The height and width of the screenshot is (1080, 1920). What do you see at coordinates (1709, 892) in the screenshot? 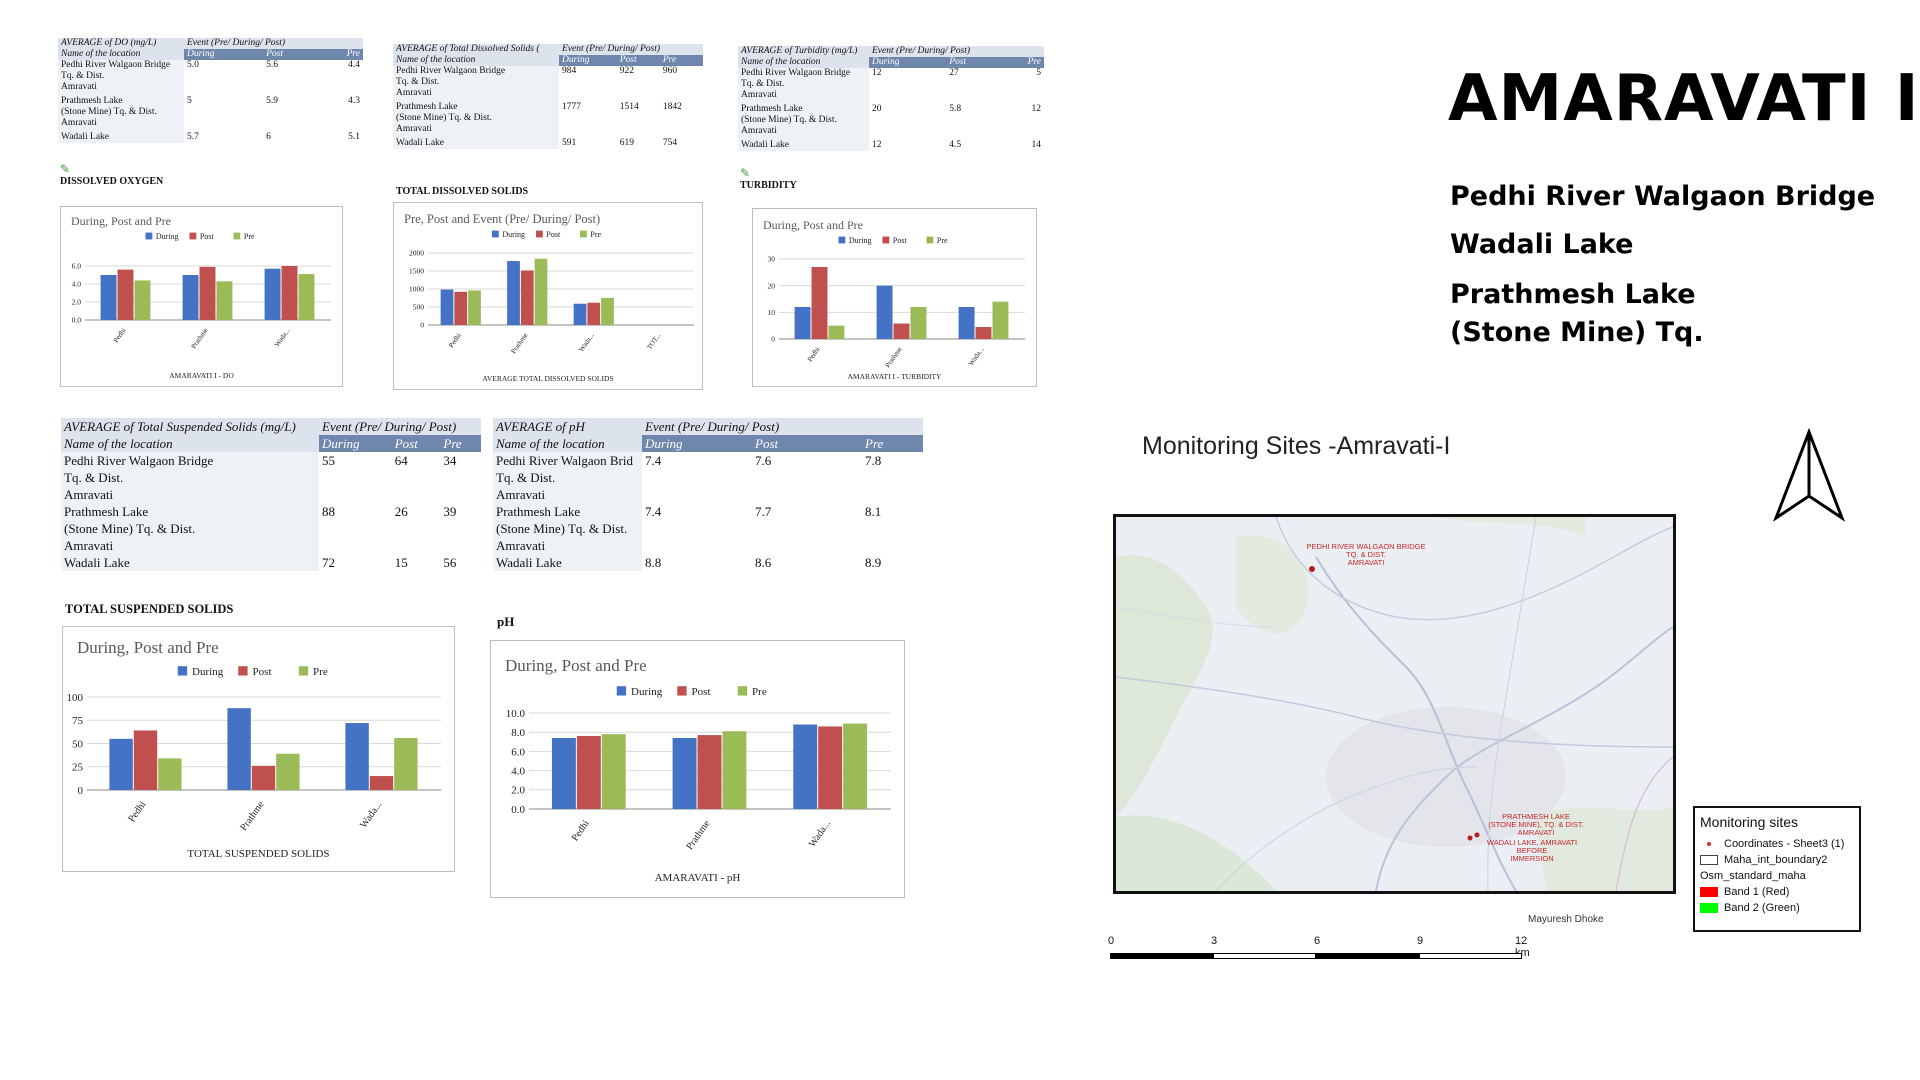
I see `legend-red-swatch-icon` at bounding box center [1709, 892].